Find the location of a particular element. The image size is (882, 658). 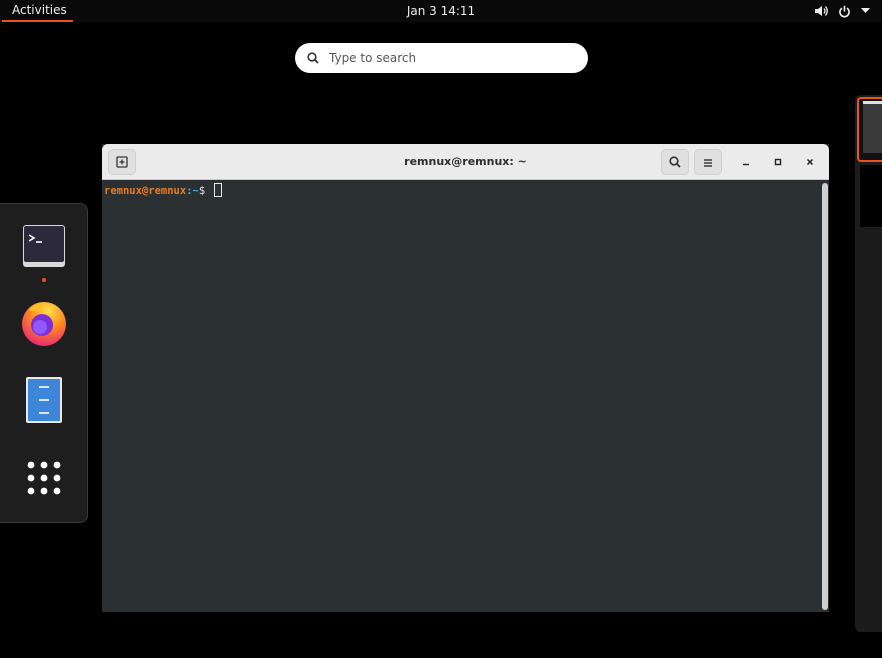

clock: Jan 3 14:11 is located at coordinates (441, 11).